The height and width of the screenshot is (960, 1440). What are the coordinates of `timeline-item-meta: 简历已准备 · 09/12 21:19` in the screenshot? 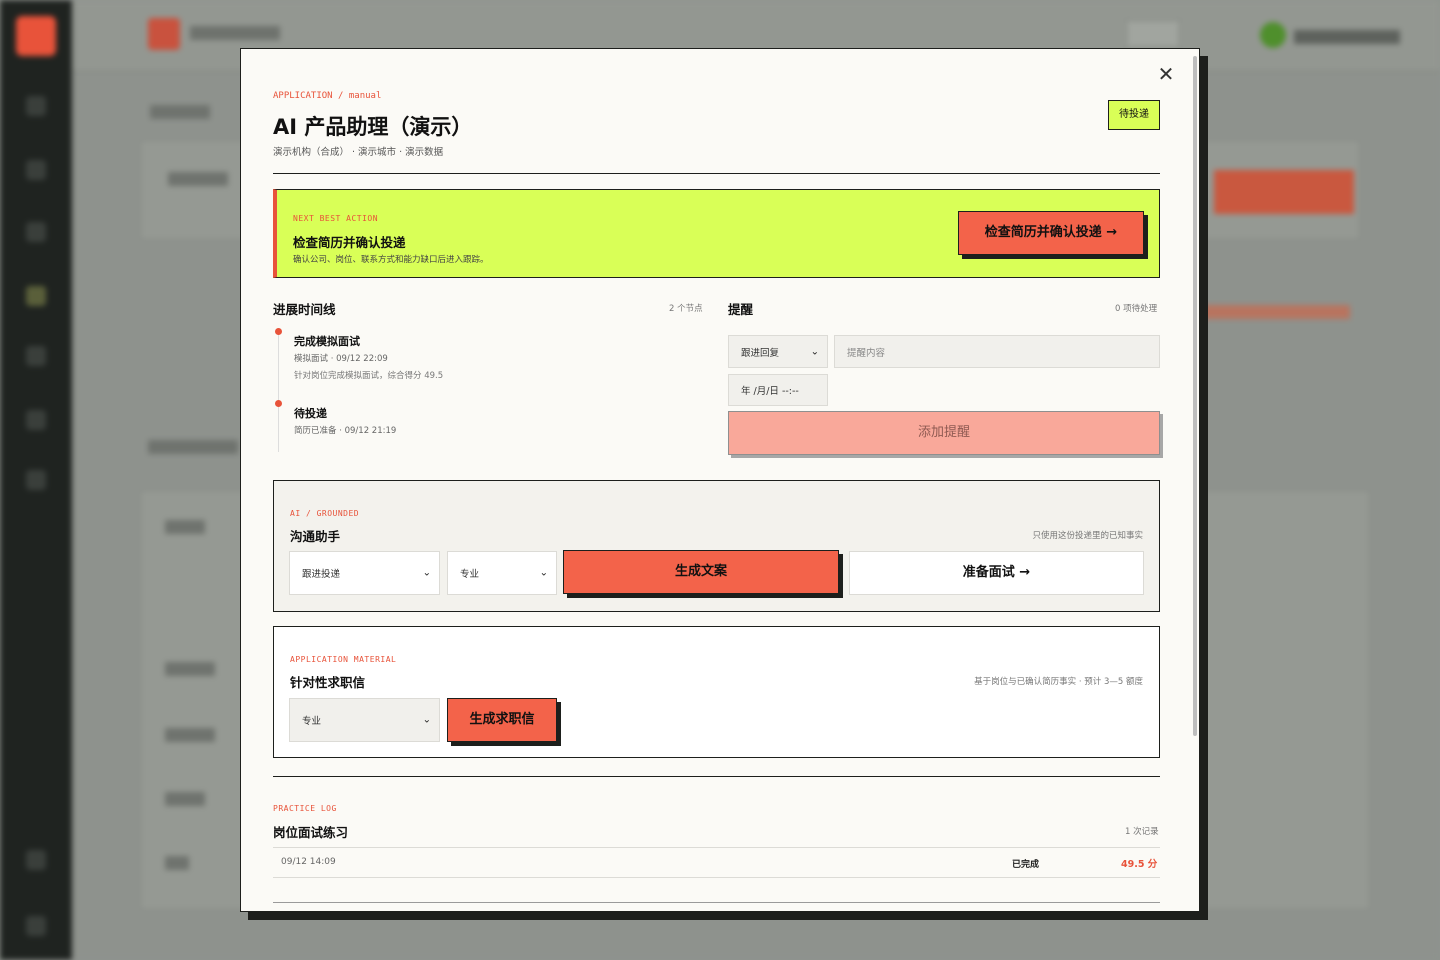 It's located at (345, 431).